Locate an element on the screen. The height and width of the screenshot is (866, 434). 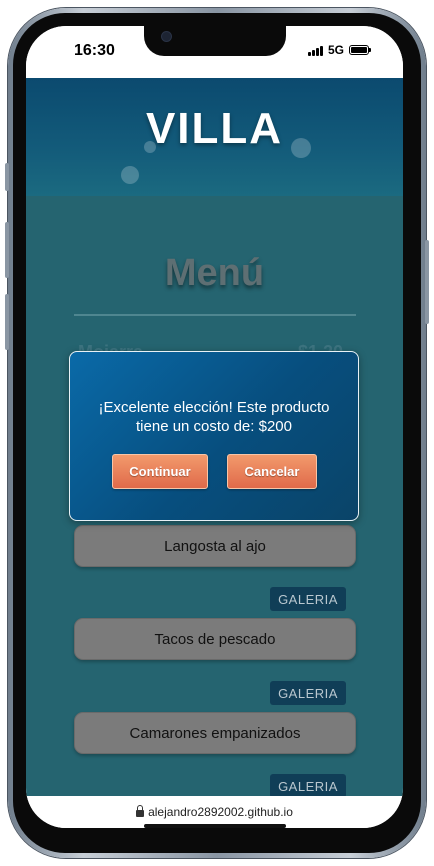
url-display: alejandro2892002.github.io is located at coordinates (214, 812).